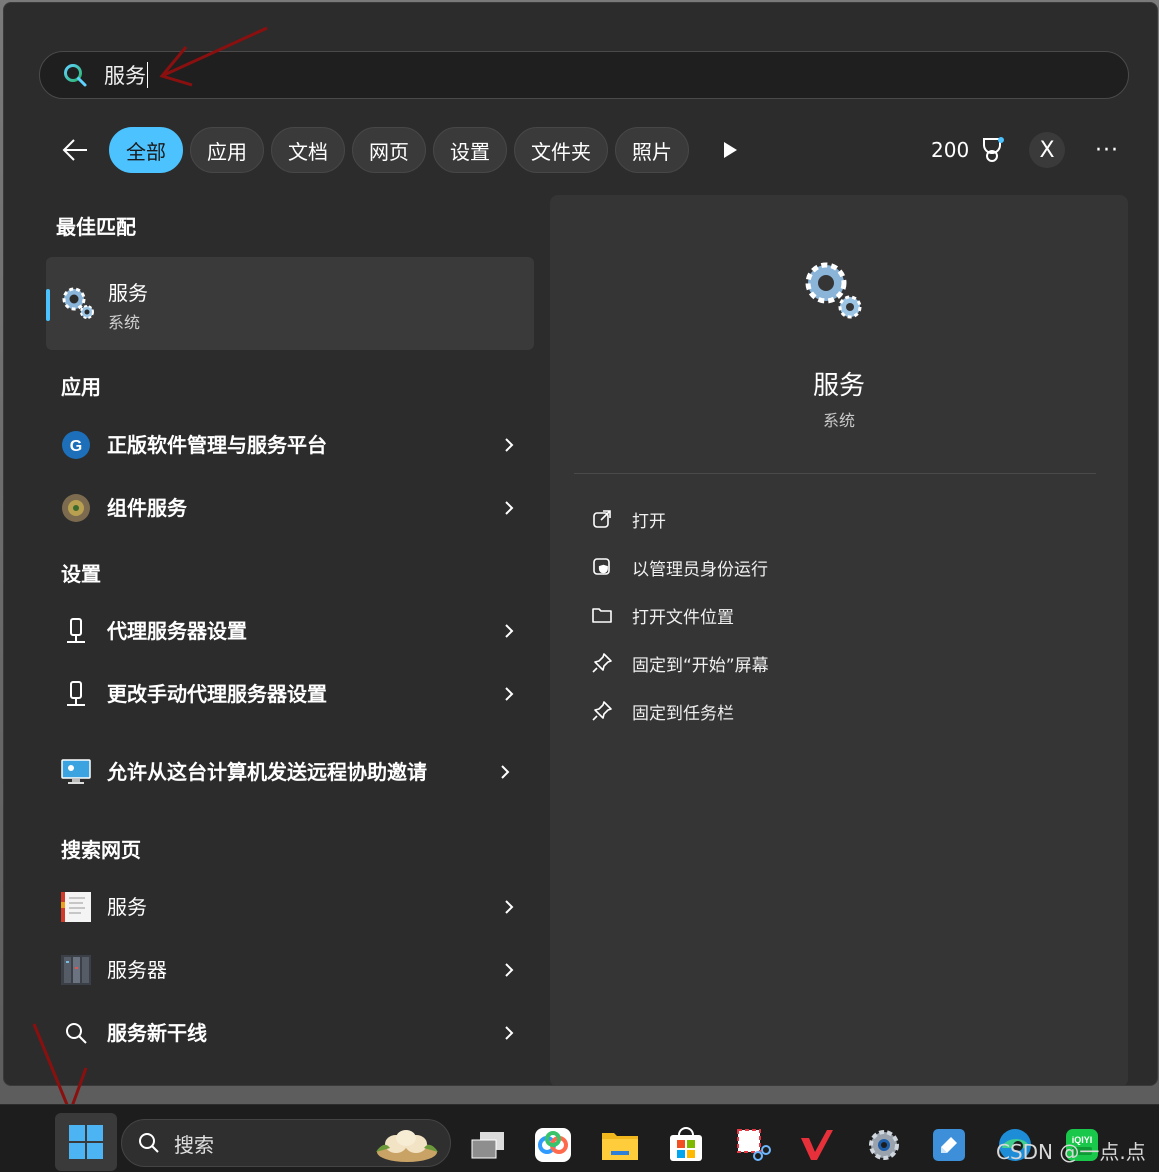  Describe the element at coordinates (838, 386) in the screenshot. I see `detail-title: 服务` at that location.